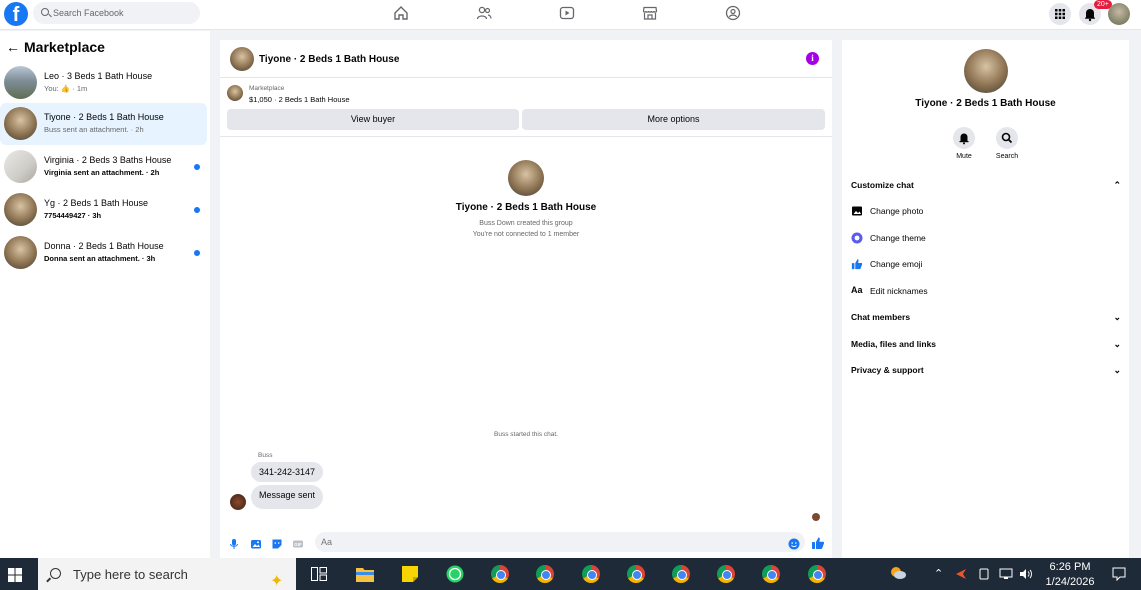 This screenshot has height=590, width=1141. I want to click on chat-started-text: Buss started this chat., so click(526, 434).